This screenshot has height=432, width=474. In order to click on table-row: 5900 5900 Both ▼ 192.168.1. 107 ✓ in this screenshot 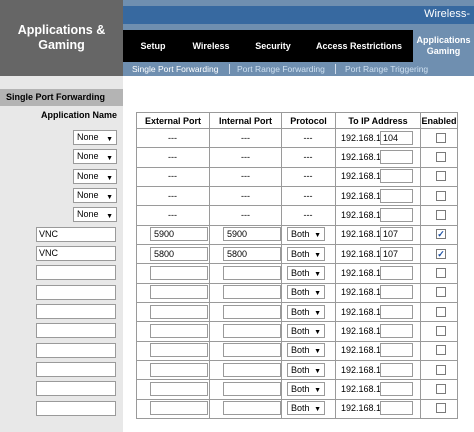, I will do `click(297, 234)`.